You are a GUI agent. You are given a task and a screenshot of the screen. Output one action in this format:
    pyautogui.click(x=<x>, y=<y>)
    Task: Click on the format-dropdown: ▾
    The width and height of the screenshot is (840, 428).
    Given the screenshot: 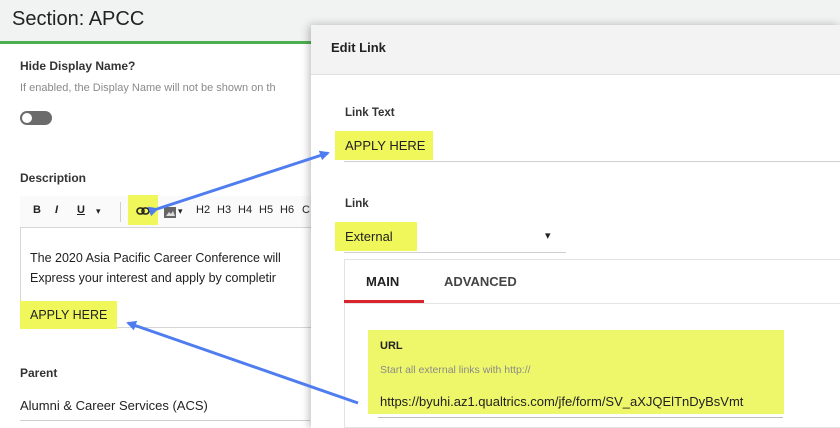 What is the action you would take?
    pyautogui.click(x=98, y=211)
    